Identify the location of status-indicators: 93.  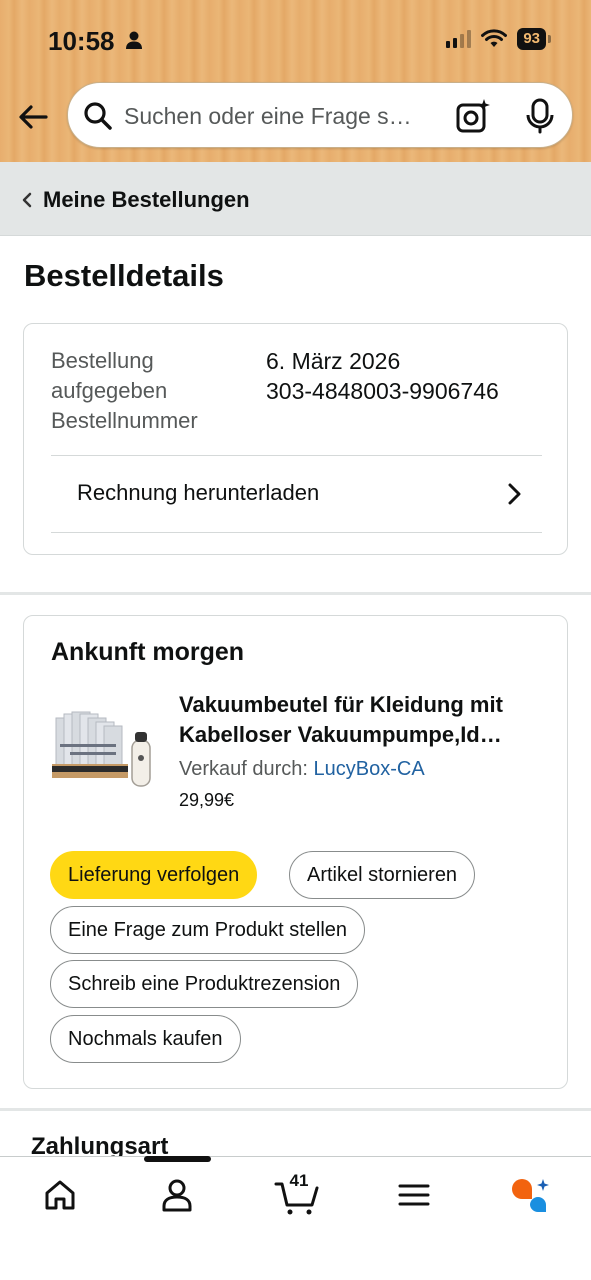
(498, 39).